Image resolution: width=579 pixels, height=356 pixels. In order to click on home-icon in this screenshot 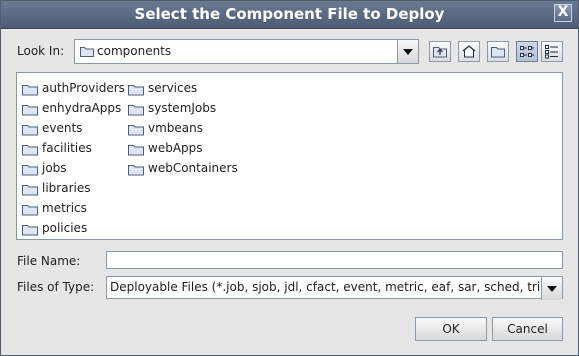, I will do `click(469, 51)`.